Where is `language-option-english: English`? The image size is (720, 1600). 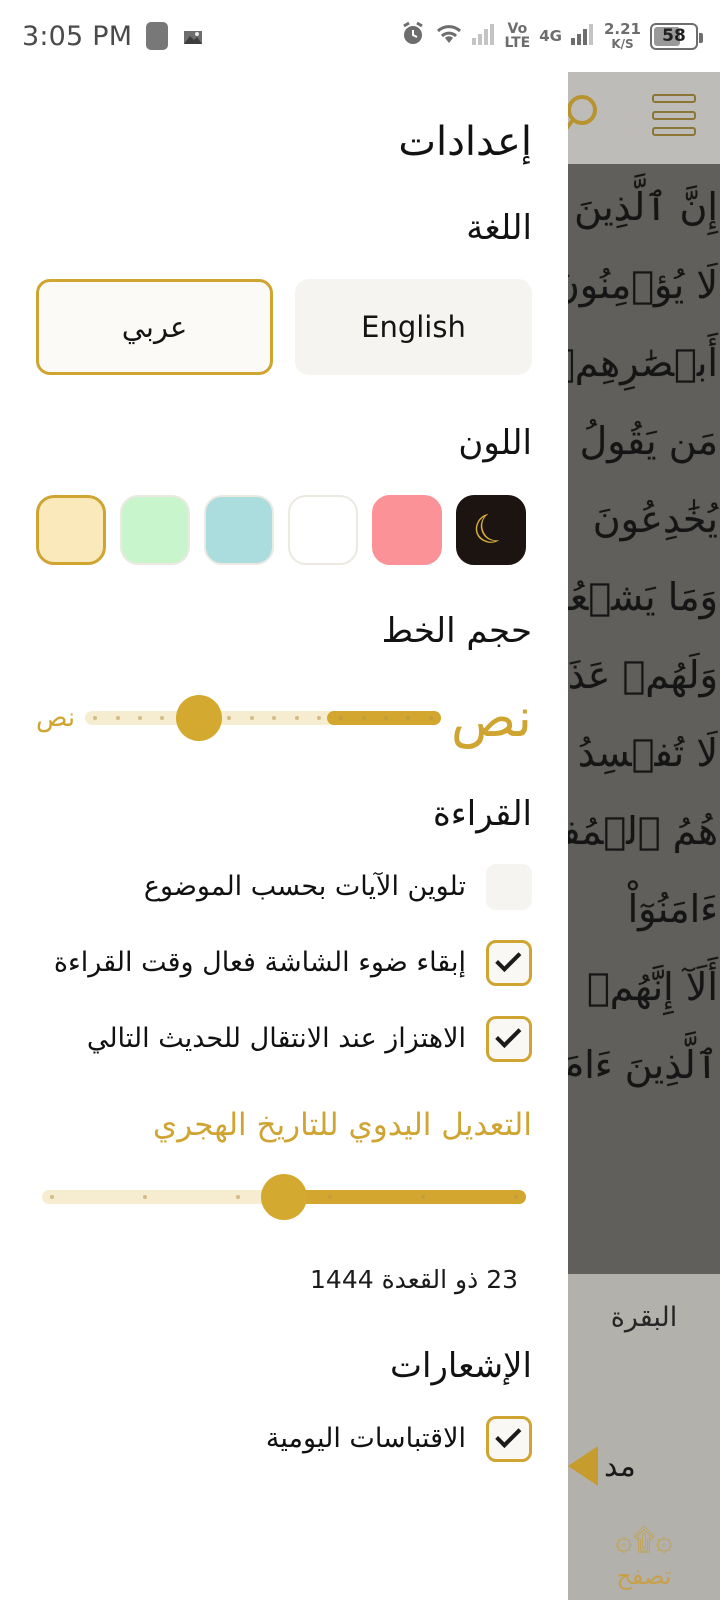
language-option-english: English is located at coordinates (413, 327).